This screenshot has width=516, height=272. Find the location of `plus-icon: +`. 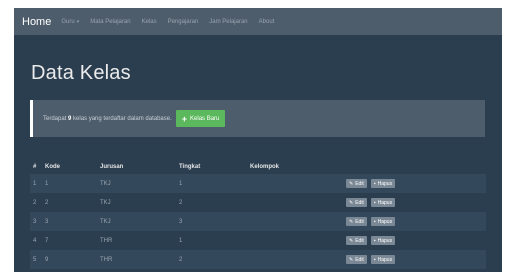

plus-icon: + is located at coordinates (184, 118).